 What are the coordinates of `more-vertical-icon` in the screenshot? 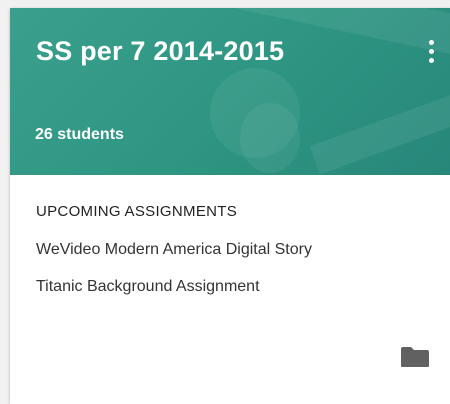 It's located at (431, 54).